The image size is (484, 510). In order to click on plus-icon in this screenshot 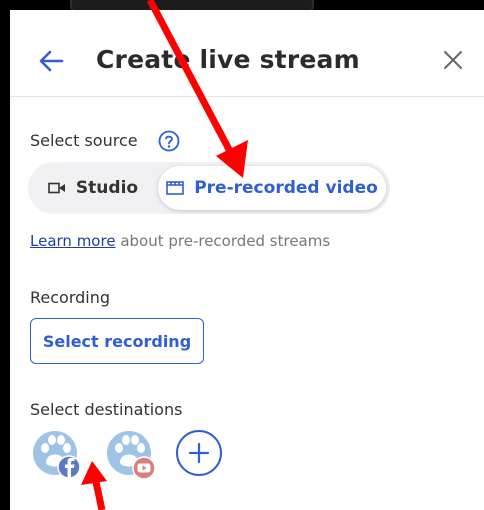, I will do `click(199, 453)`.